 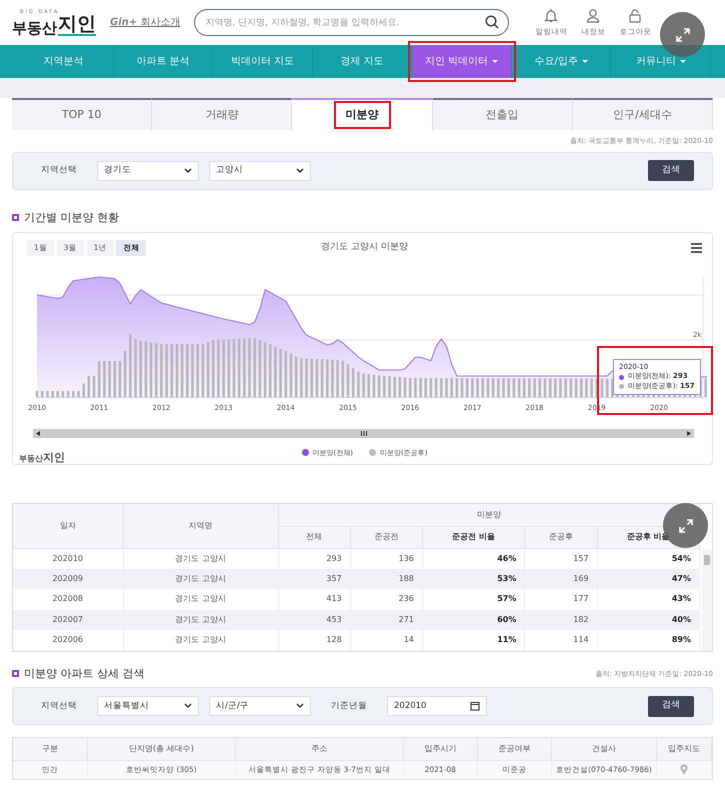 I want to click on column-header: 단지명(총 세대수), so click(x=161, y=749).